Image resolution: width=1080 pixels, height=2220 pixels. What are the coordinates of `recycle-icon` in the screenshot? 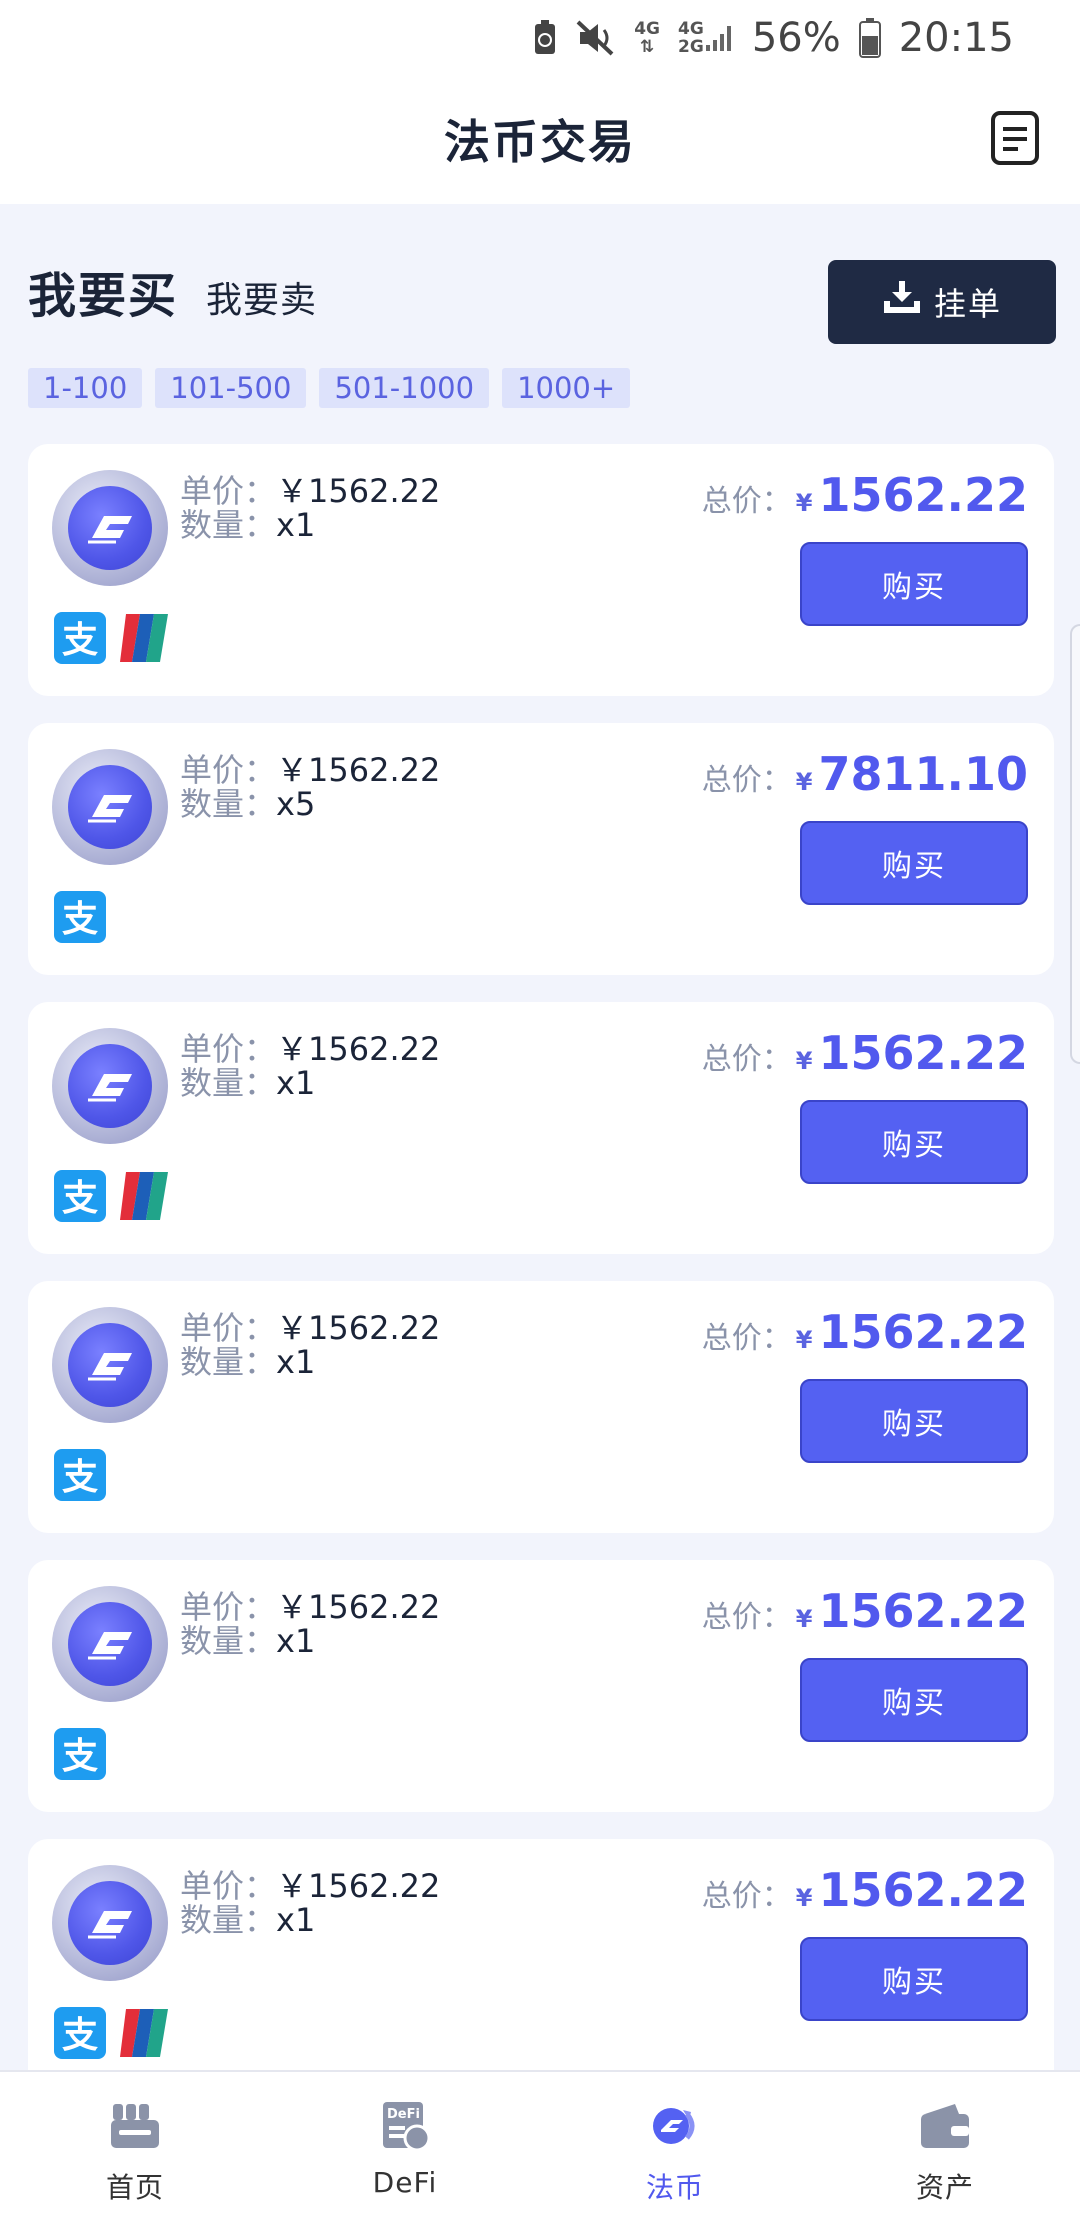 It's located at (545, 38).